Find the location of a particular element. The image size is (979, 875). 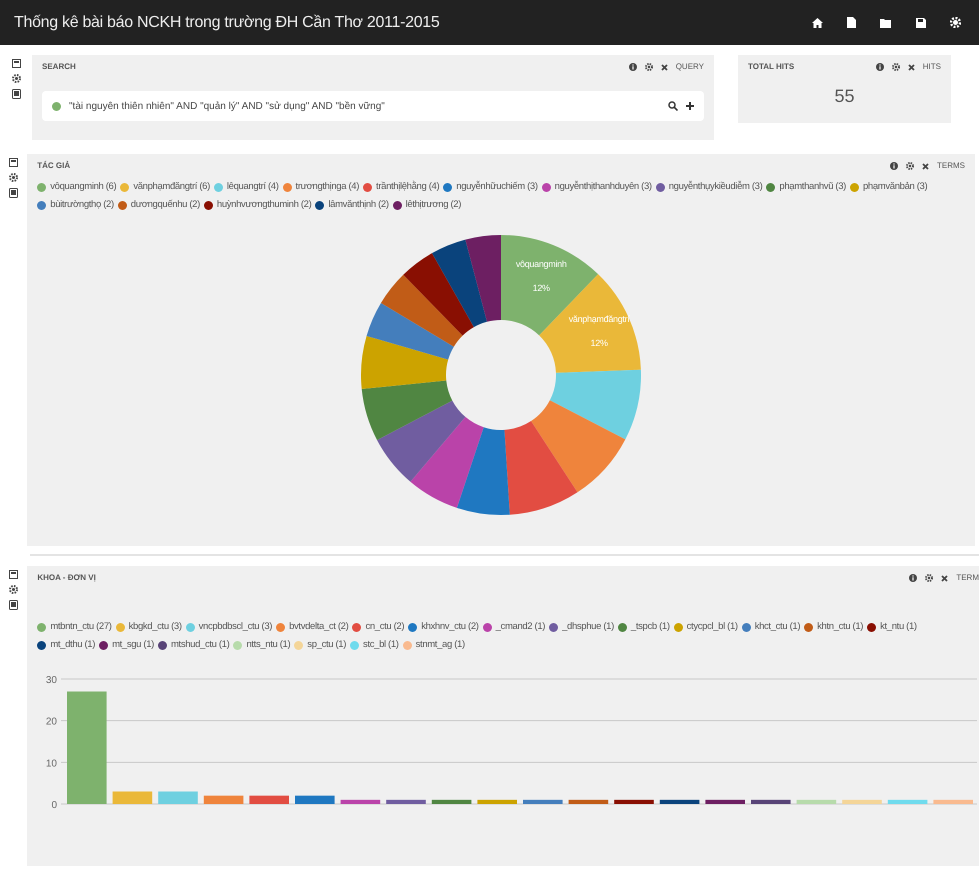

legend-label: nguyễnthụykiềudiễm (3) is located at coordinates (715, 187).